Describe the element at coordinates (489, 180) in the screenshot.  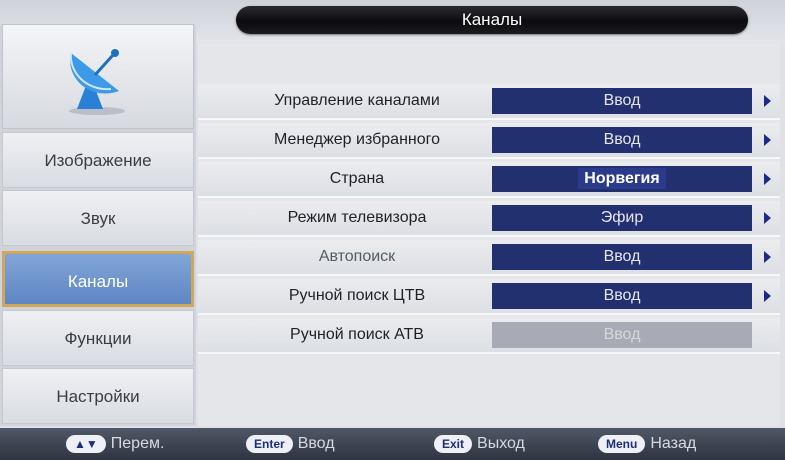
I see `menu-row-country: Страна Норвегия` at that location.